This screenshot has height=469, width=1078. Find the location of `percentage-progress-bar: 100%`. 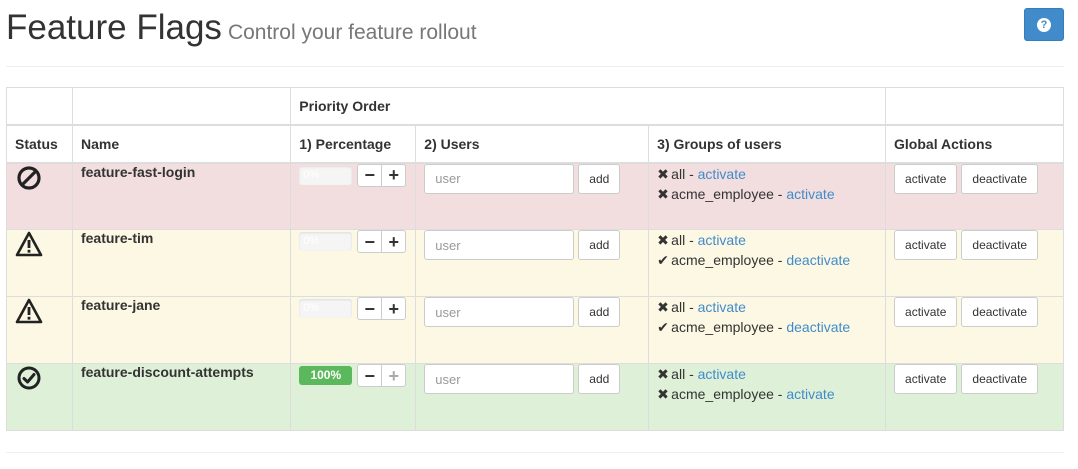

percentage-progress-bar: 100% is located at coordinates (326, 375).